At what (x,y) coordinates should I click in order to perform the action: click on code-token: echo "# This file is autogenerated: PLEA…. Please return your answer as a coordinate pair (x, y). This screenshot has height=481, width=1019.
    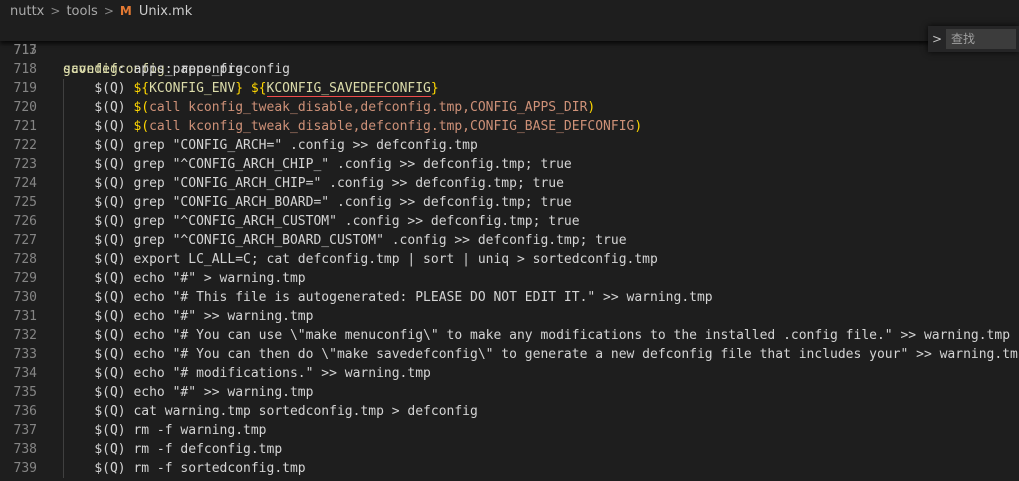
    Looking at the image, I should click on (419, 297).